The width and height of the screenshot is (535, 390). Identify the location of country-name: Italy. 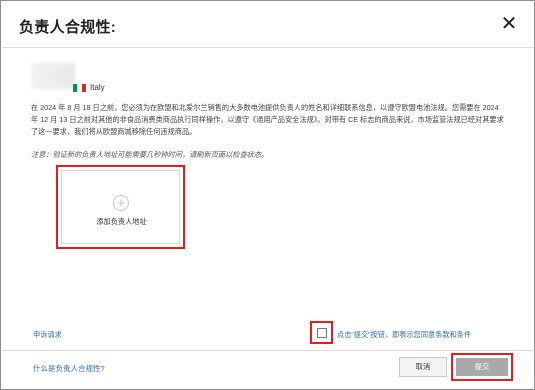
(97, 87).